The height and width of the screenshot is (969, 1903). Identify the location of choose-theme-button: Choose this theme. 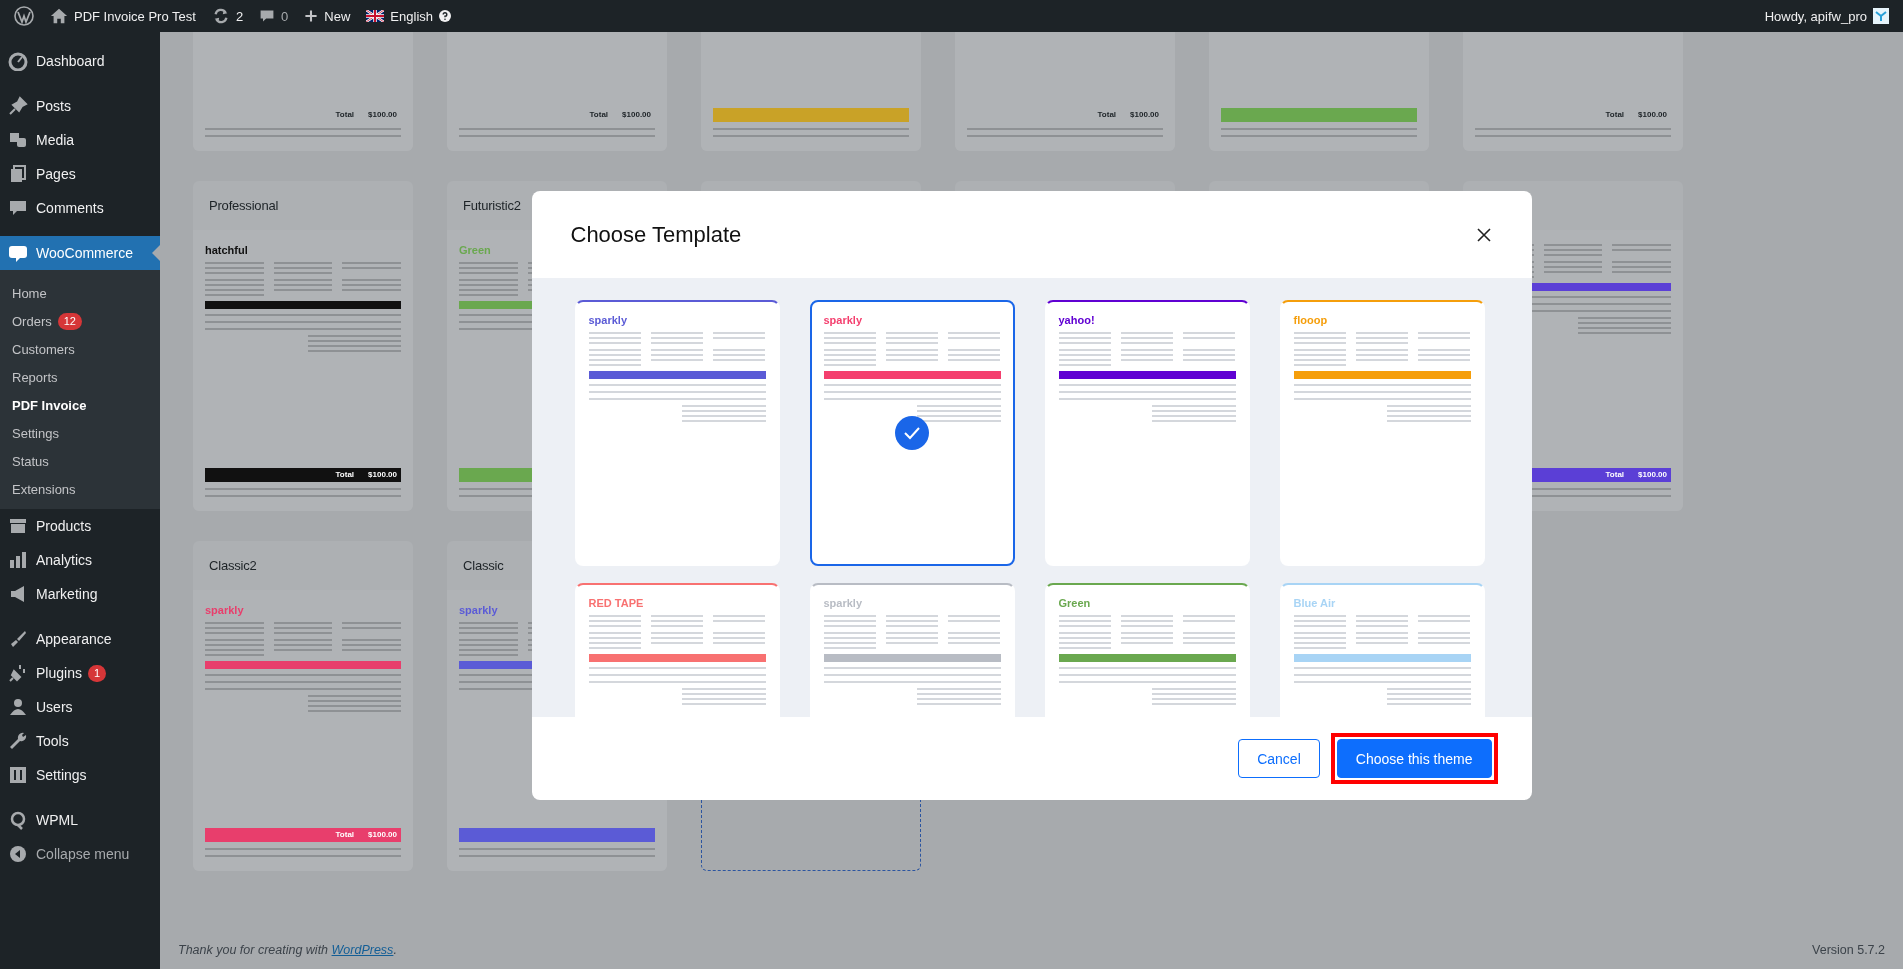
(1414, 758).